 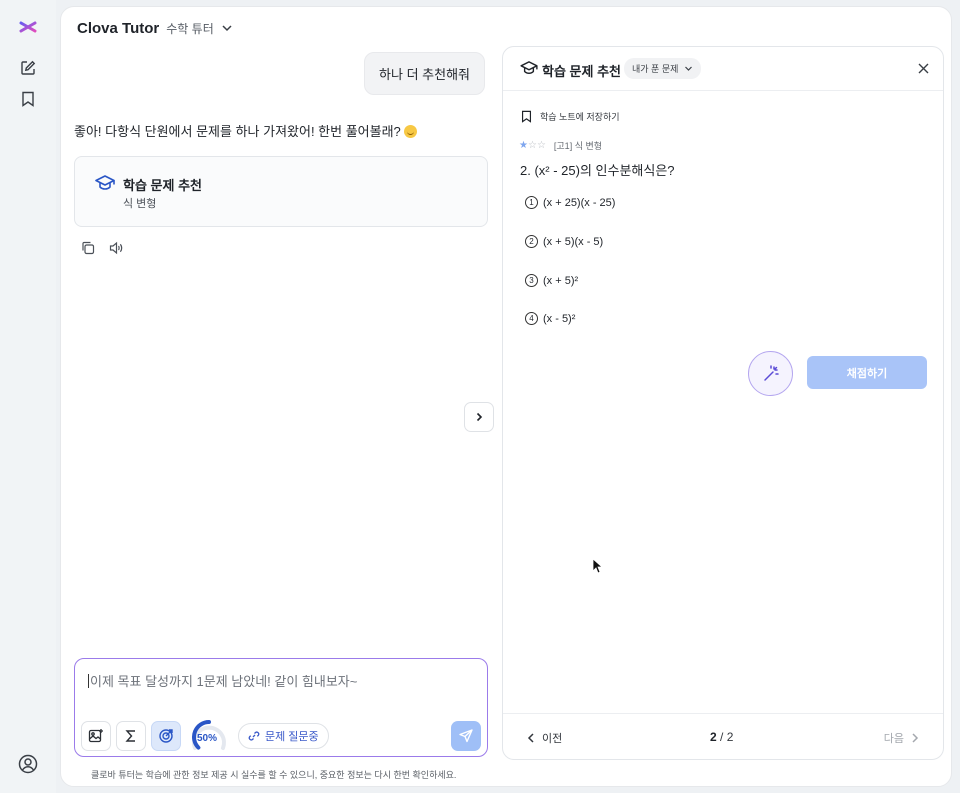 I want to click on problem-tag: [고1] 식 변형, so click(x=578, y=146).